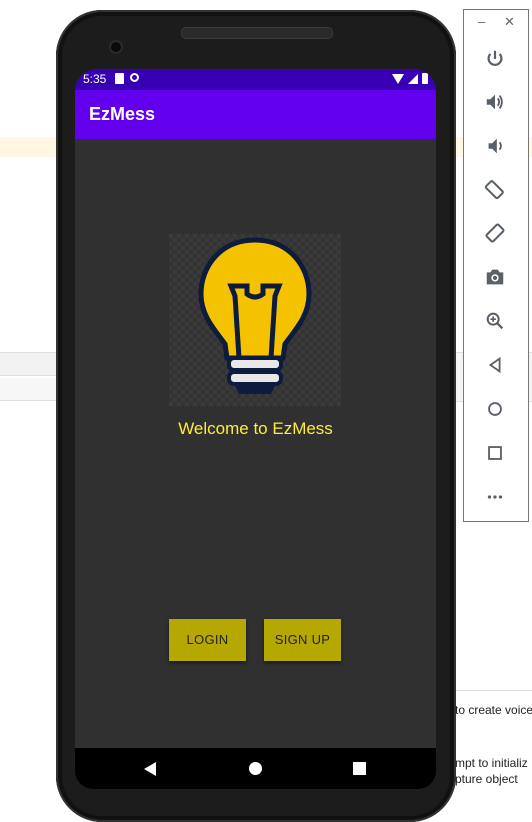 The image size is (532, 822). I want to click on ide-divider, so click(493, 690).